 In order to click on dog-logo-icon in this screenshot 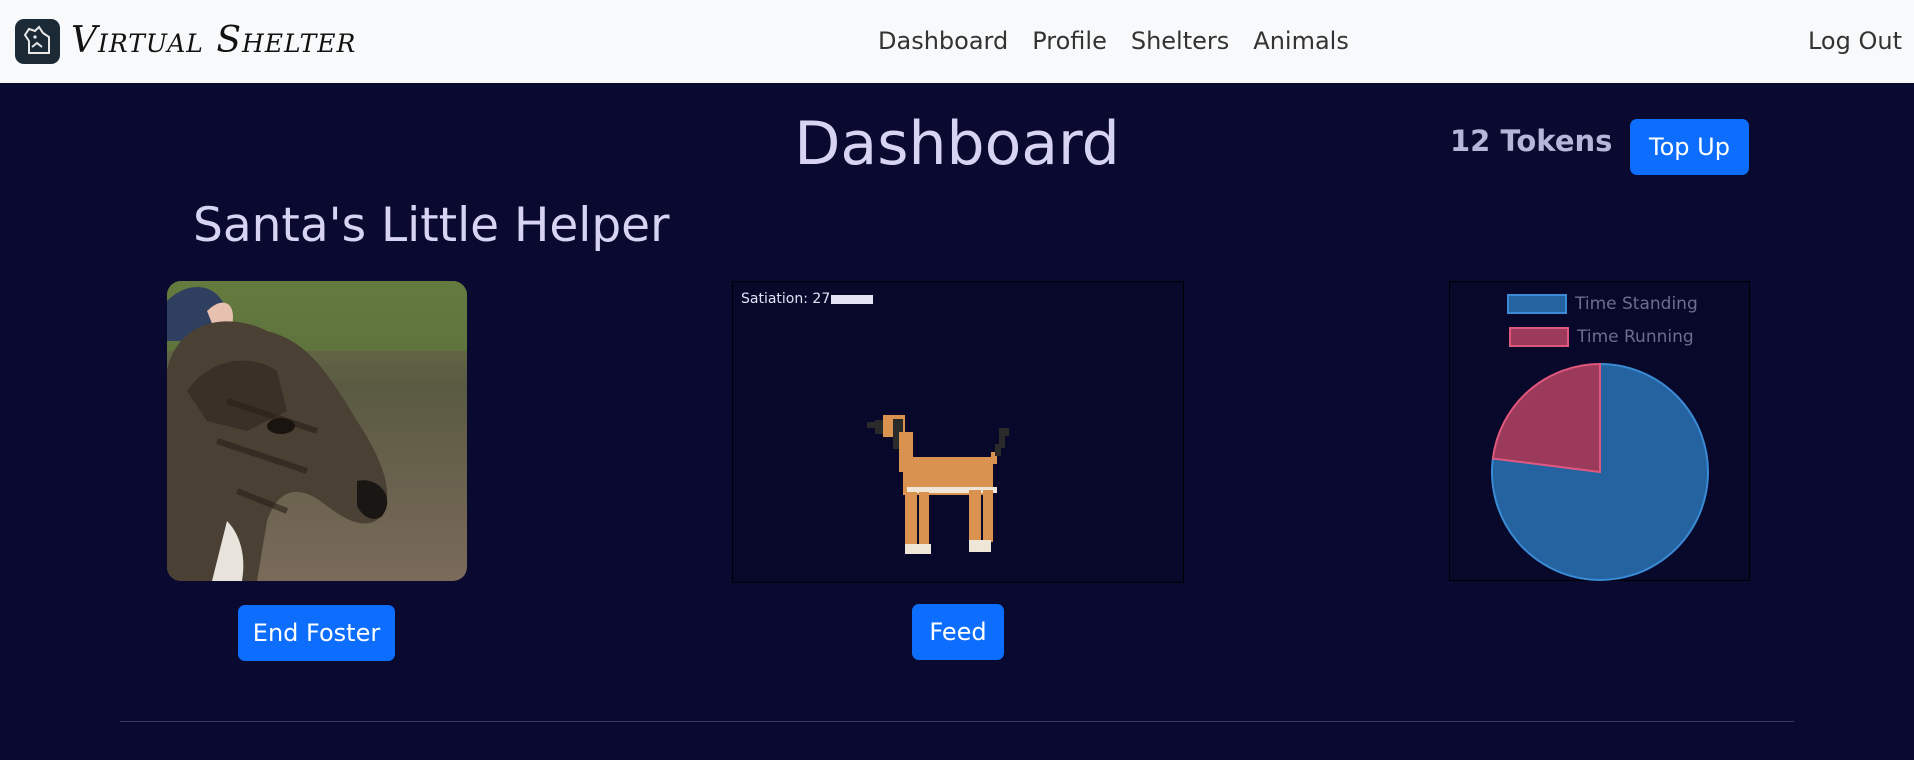, I will do `click(37, 41)`.